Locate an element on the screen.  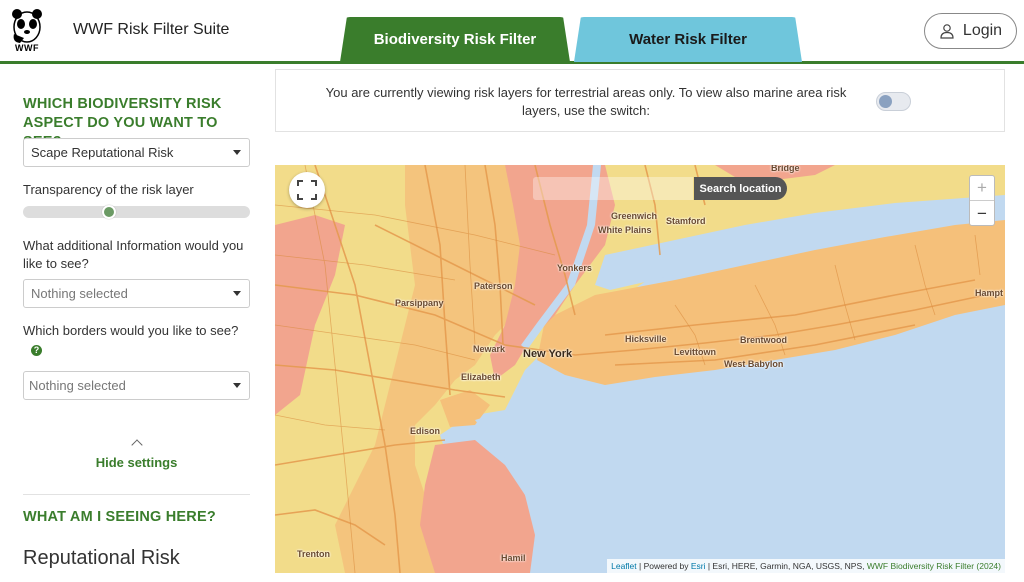
place-label: Elizabeth is located at coordinates (481, 377).